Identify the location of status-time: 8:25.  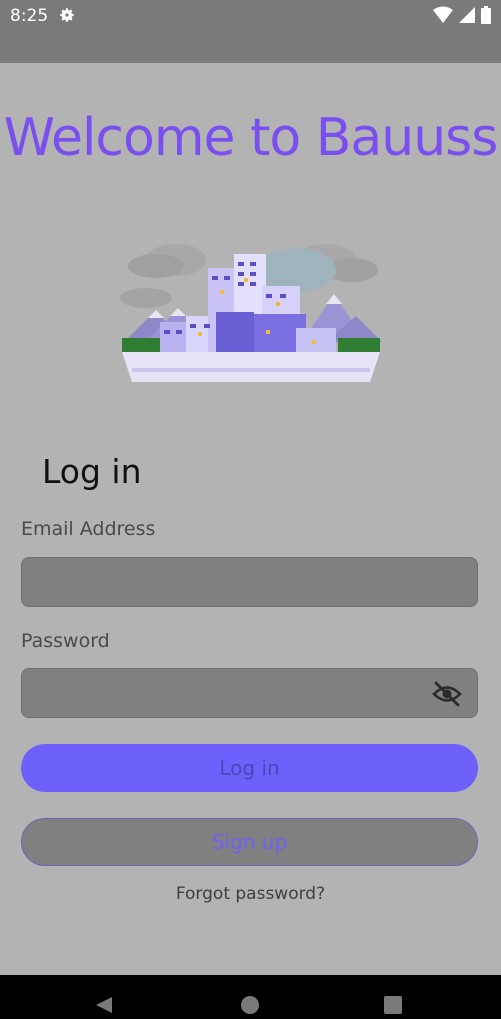
(29, 16).